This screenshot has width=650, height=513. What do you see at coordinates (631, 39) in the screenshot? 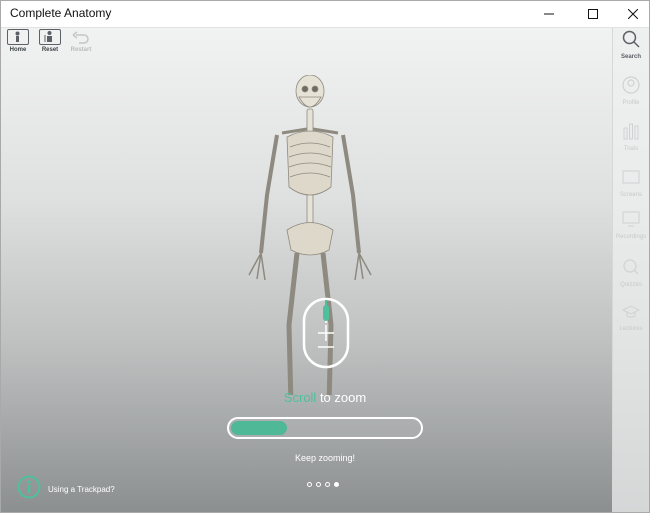
I see `search-icon` at bounding box center [631, 39].